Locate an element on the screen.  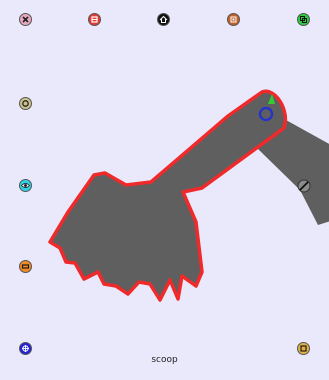
home-icon is located at coordinates (163, 19).